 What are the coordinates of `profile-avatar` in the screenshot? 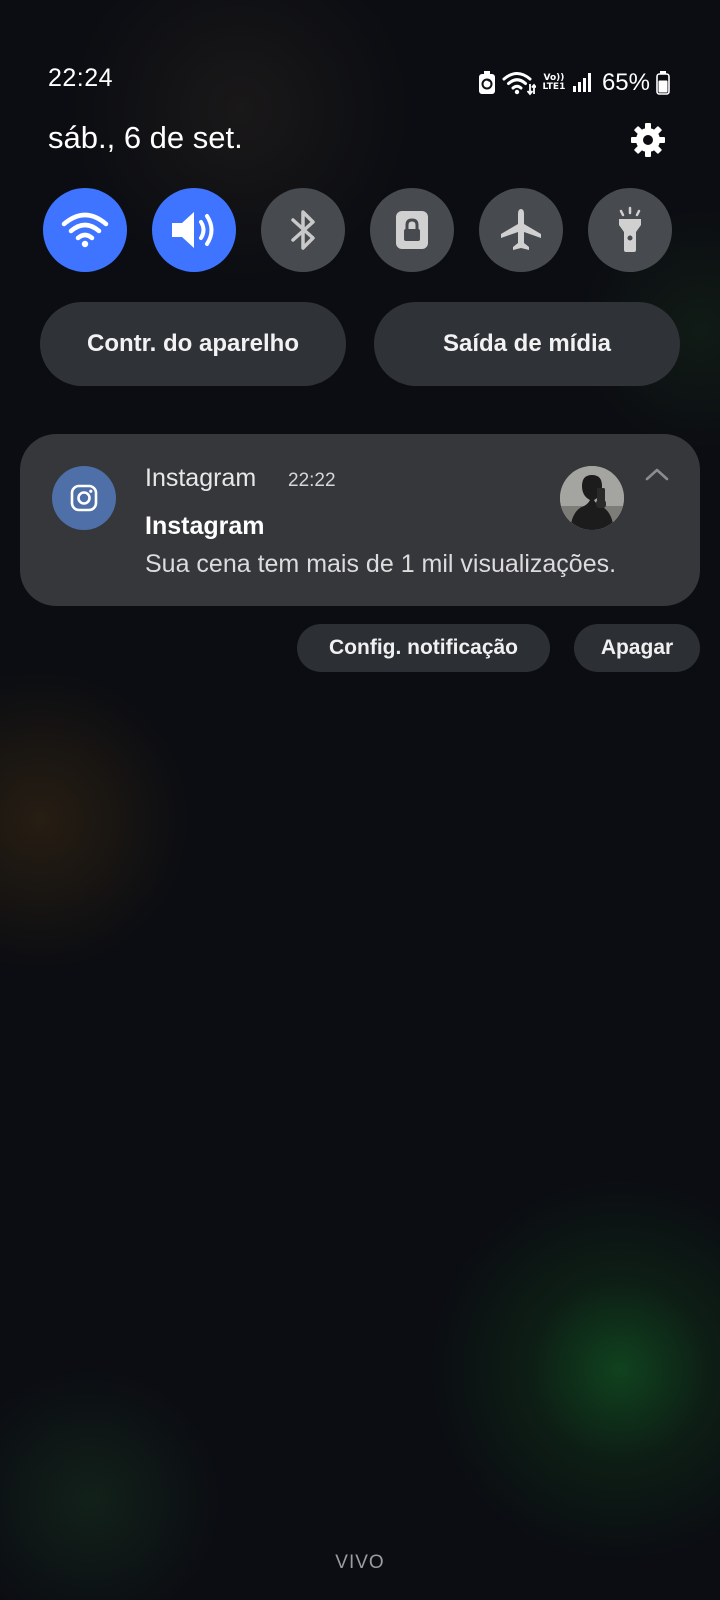 It's located at (592, 498).